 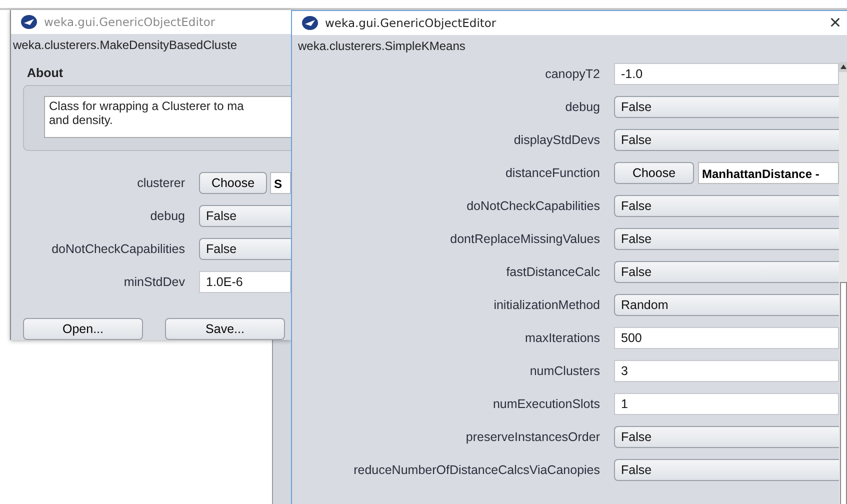 What do you see at coordinates (476, 470) in the screenshot?
I see `property-label: reduceNumberOfDistanceCalcsViaCanopies` at bounding box center [476, 470].